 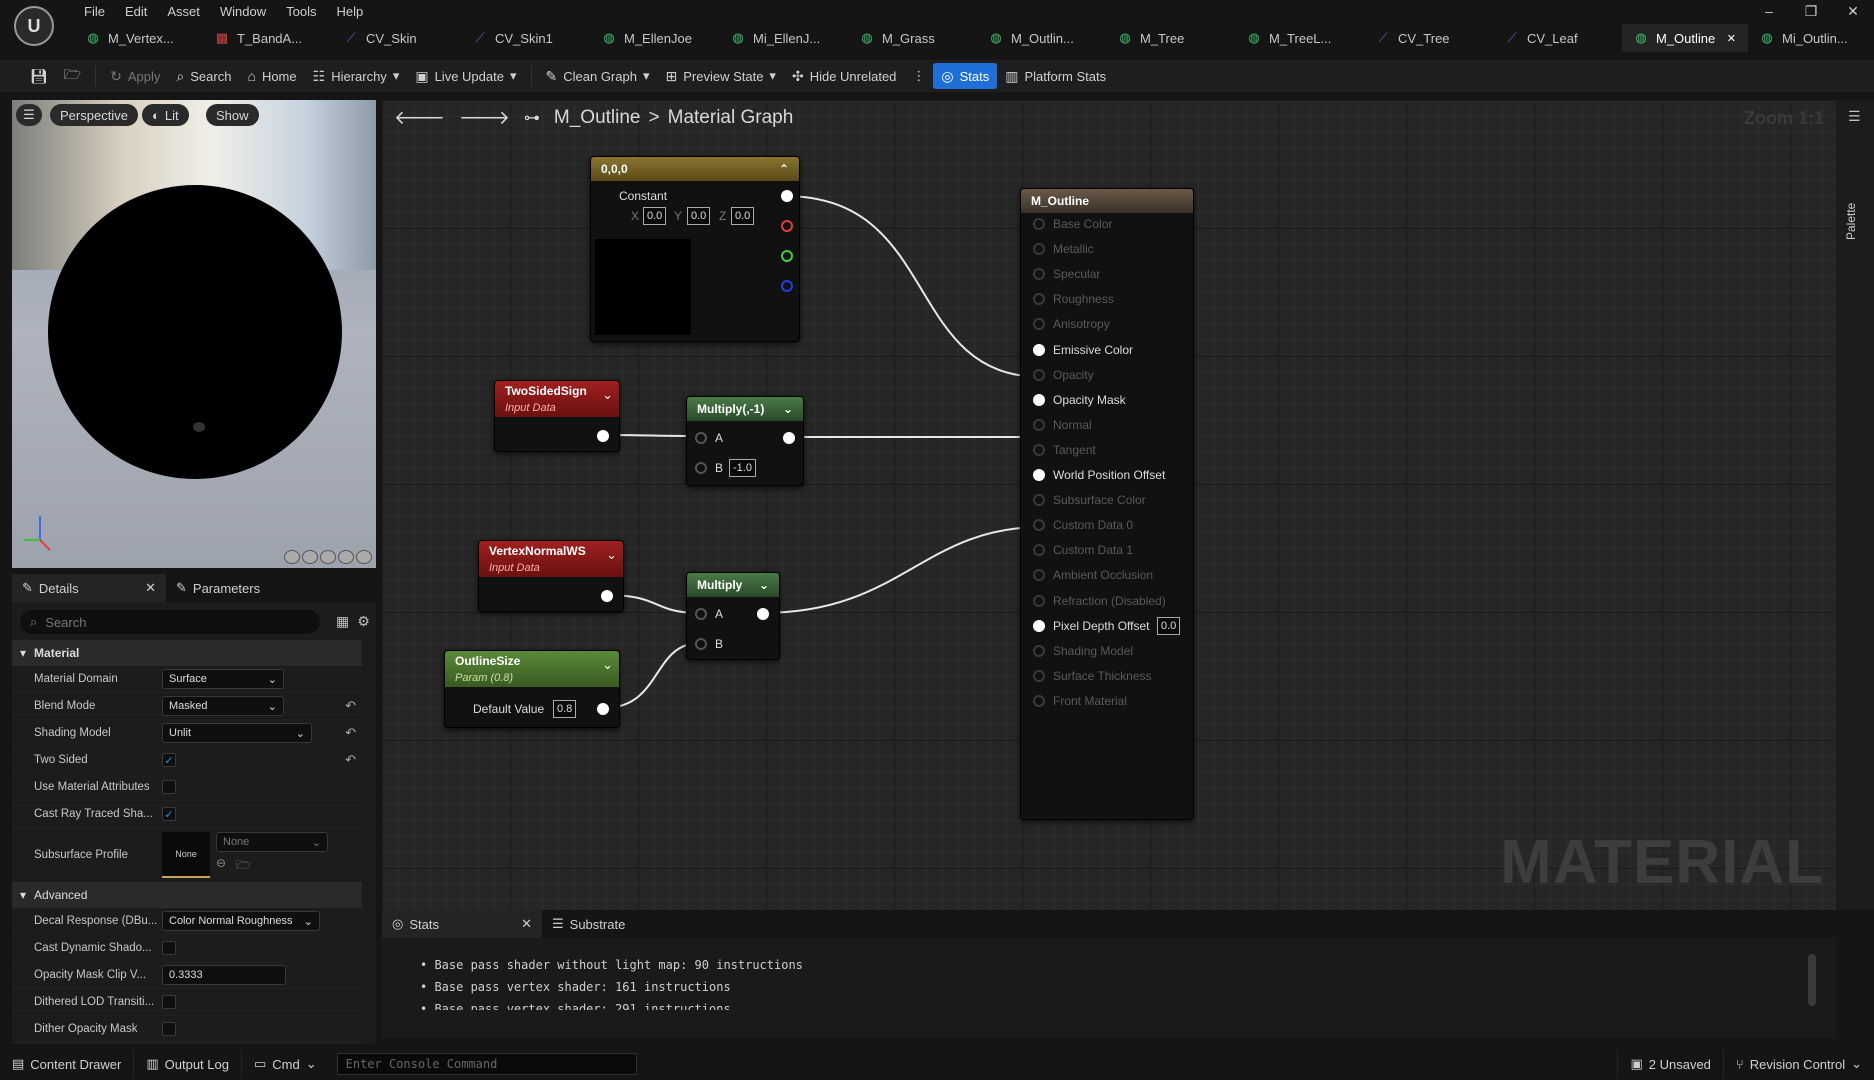 I want to click on unsaved-button: ▣ 2 Unsaved, so click(x=1670, y=1064).